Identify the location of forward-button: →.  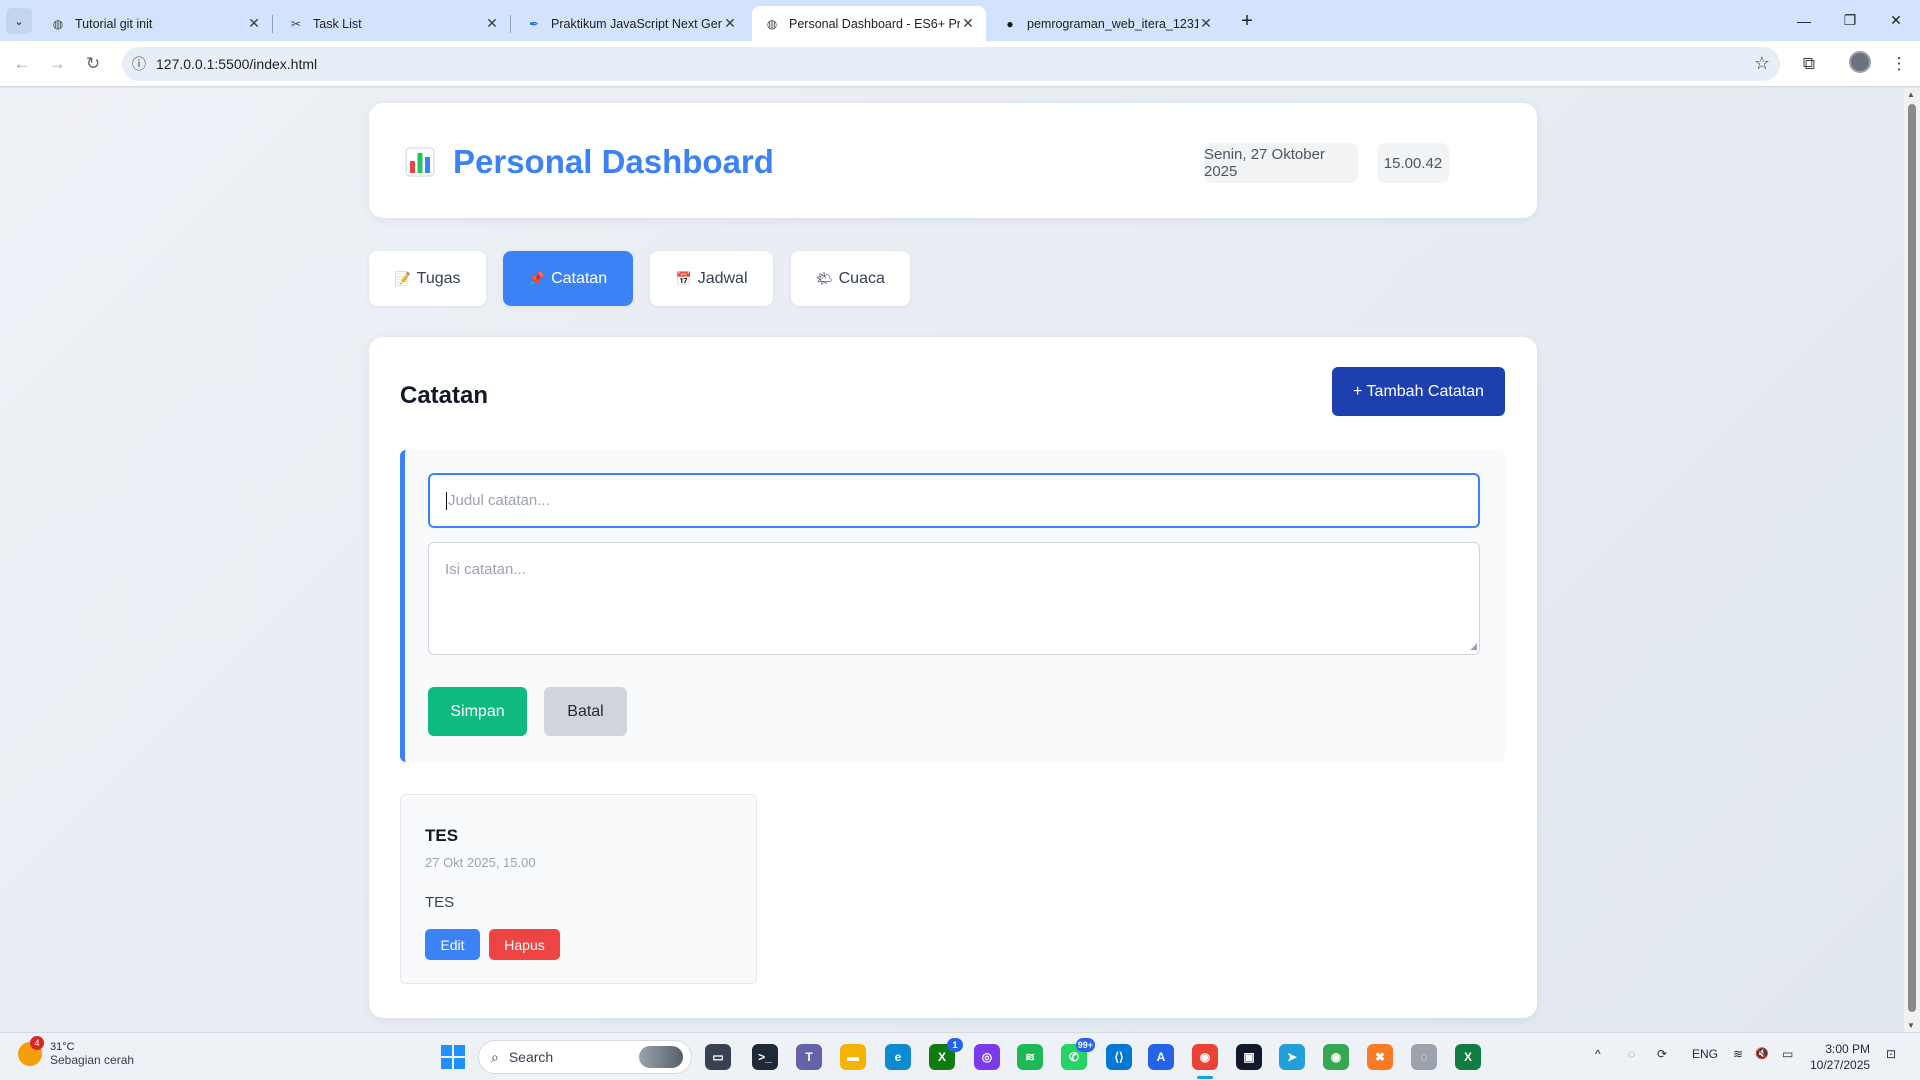
(57, 64).